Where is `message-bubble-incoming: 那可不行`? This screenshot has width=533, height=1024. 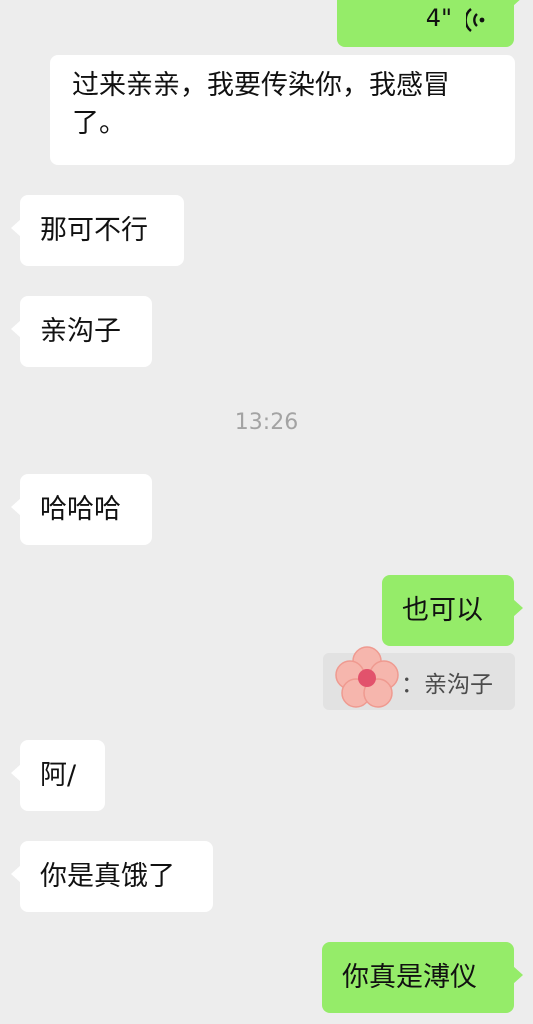
message-bubble-incoming: 那可不行 is located at coordinates (97, 230).